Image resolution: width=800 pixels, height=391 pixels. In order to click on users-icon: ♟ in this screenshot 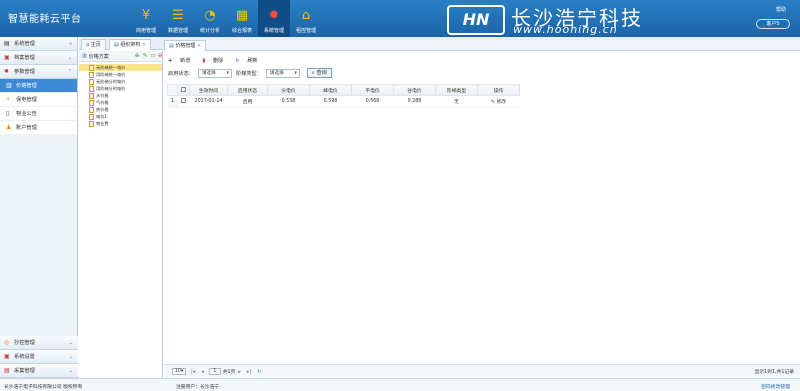, I will do `click(9, 127)`.